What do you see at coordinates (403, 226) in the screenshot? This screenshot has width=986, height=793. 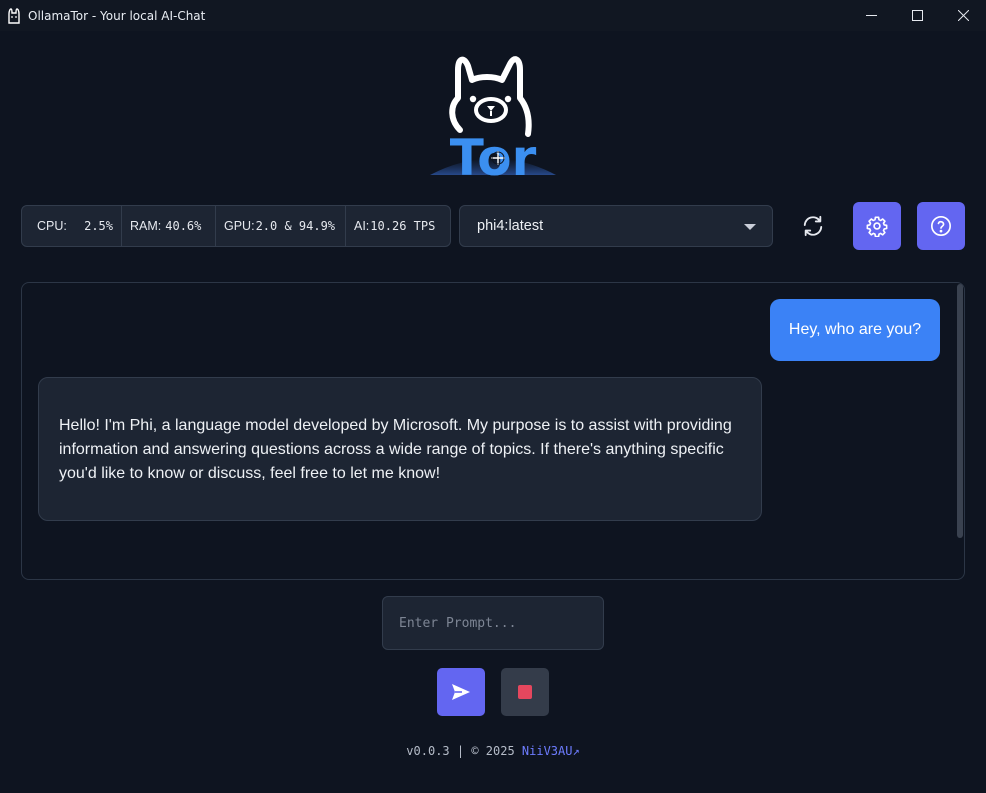 I see `ai-value: 10.26 TPS` at bounding box center [403, 226].